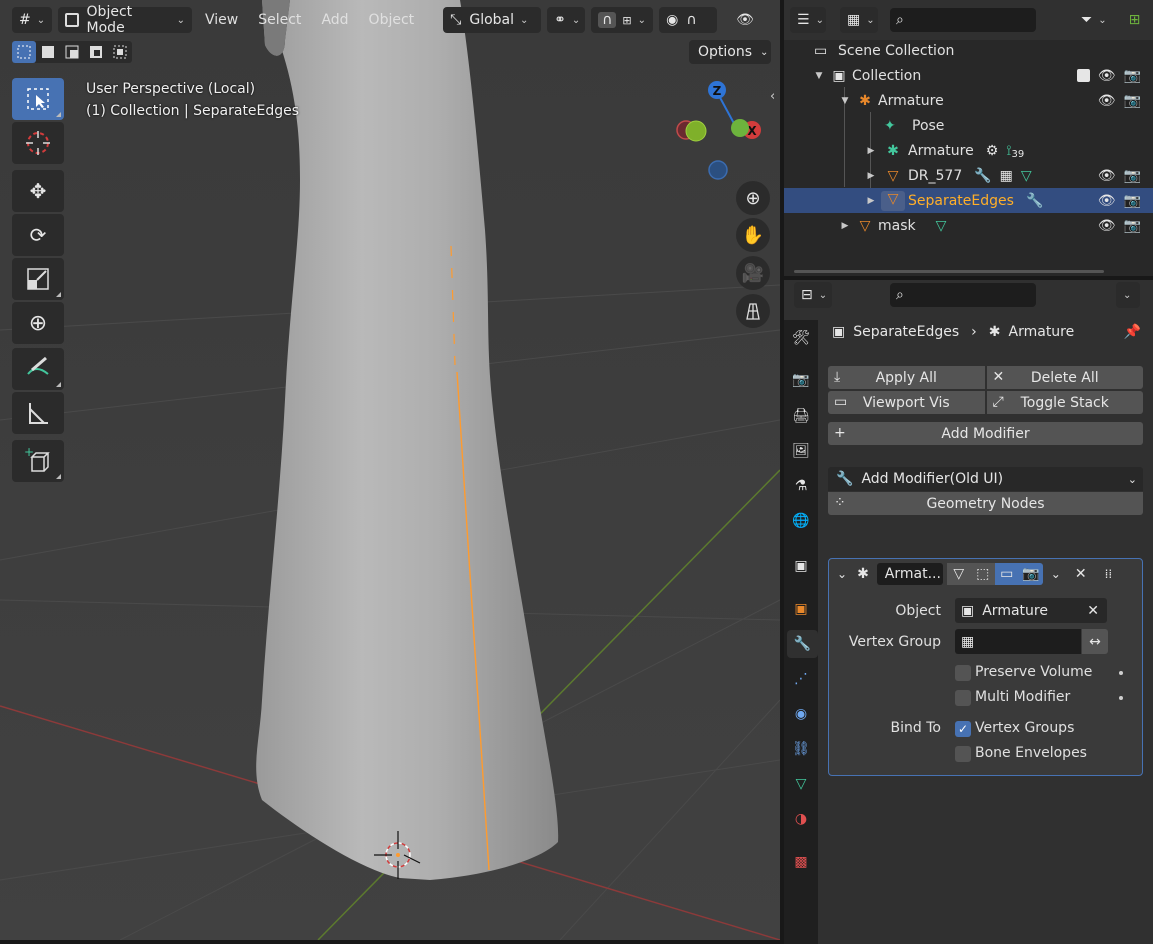 The image size is (1153, 944). What do you see at coordinates (963, 20) in the screenshot?
I see `outliner-search-input: ⌕` at bounding box center [963, 20].